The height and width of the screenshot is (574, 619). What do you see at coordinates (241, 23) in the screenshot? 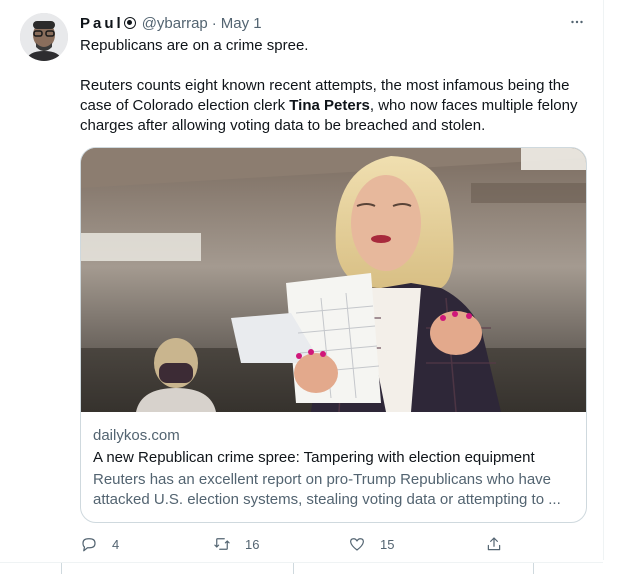
I see `timestamp: May 1` at bounding box center [241, 23].